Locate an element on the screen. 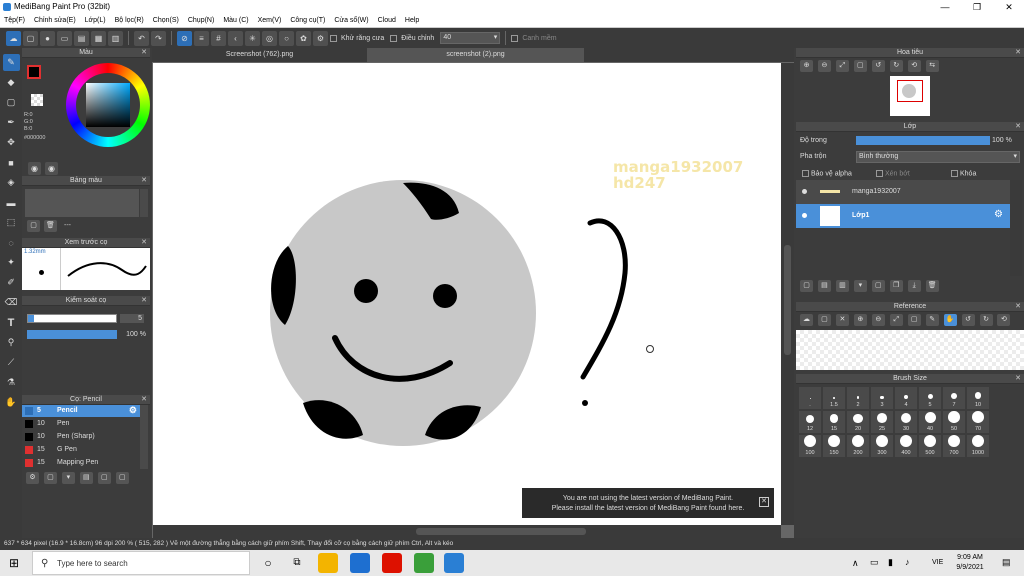  brush-size-cell: 30 is located at coordinates (906, 422).